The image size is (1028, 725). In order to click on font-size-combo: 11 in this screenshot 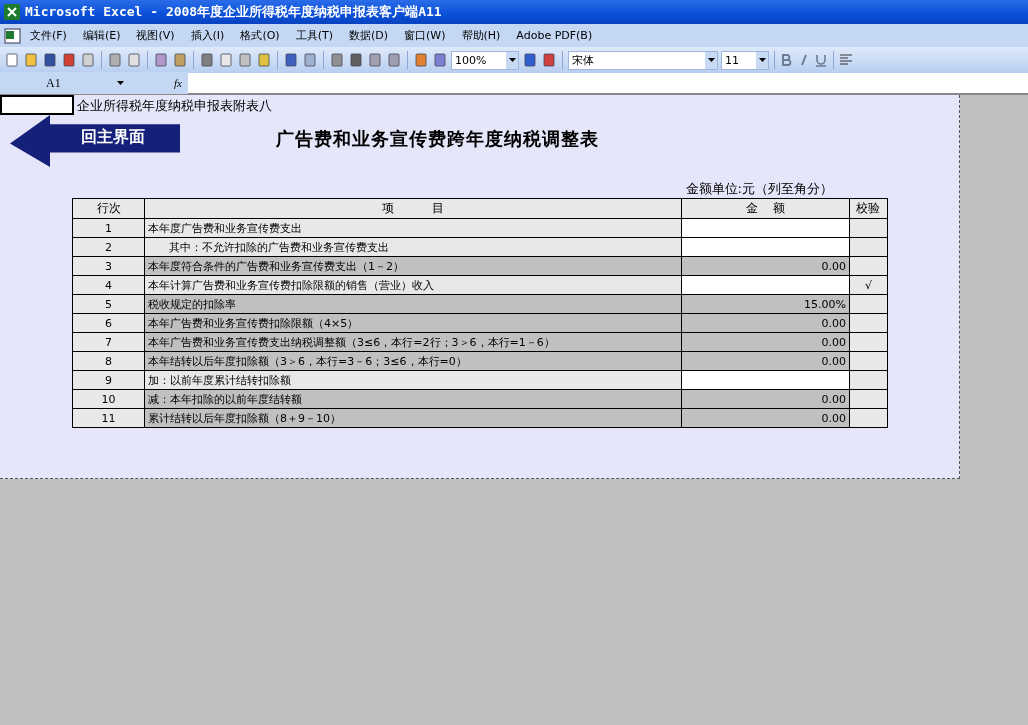, I will do `click(745, 60)`.